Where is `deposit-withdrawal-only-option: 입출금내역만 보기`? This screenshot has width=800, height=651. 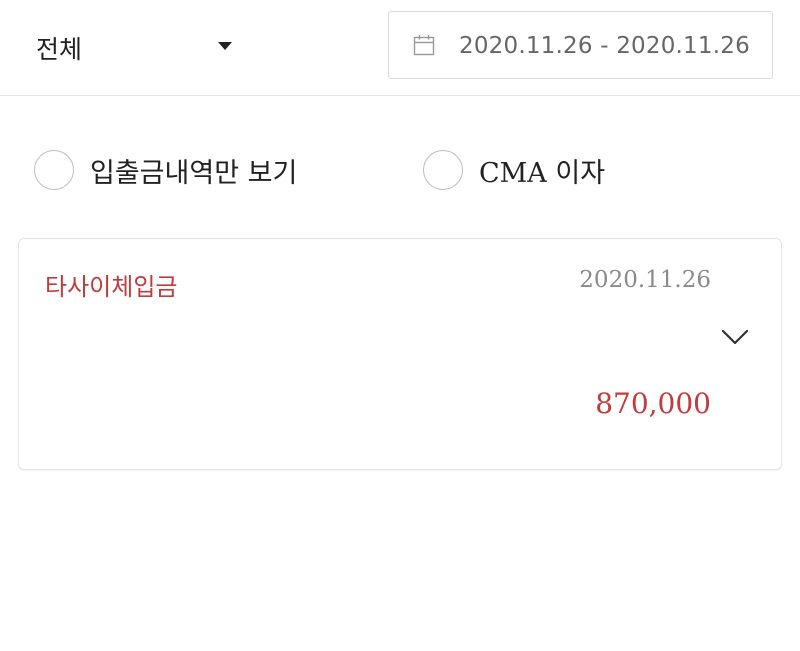
deposit-withdrawal-only-option: 입출금내역만 보기 is located at coordinates (189, 171).